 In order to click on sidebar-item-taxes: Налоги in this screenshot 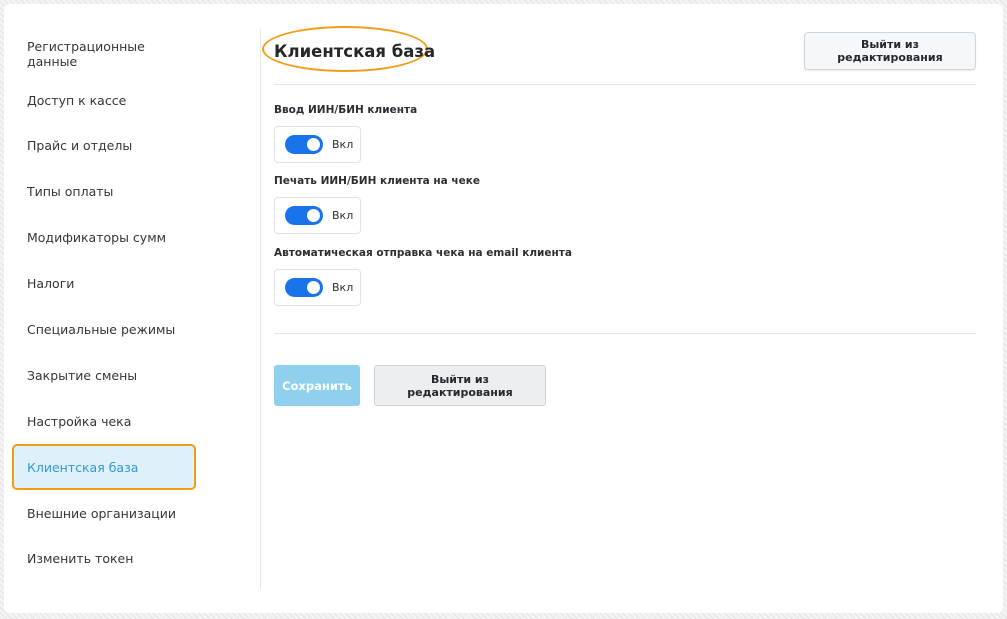, I will do `click(104, 283)`.